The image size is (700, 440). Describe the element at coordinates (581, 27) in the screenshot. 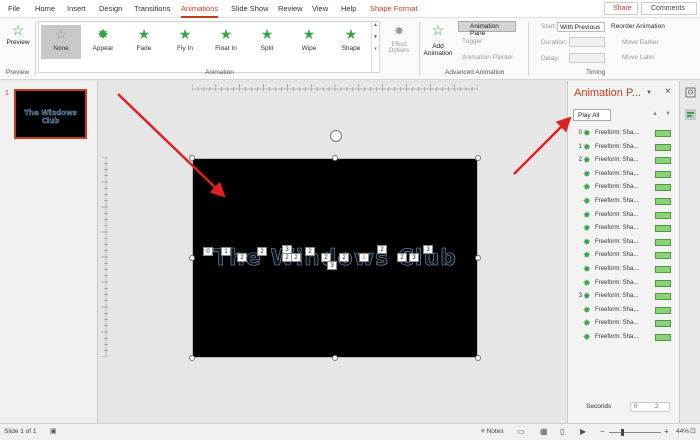

I see `start-select: With Previous` at that location.